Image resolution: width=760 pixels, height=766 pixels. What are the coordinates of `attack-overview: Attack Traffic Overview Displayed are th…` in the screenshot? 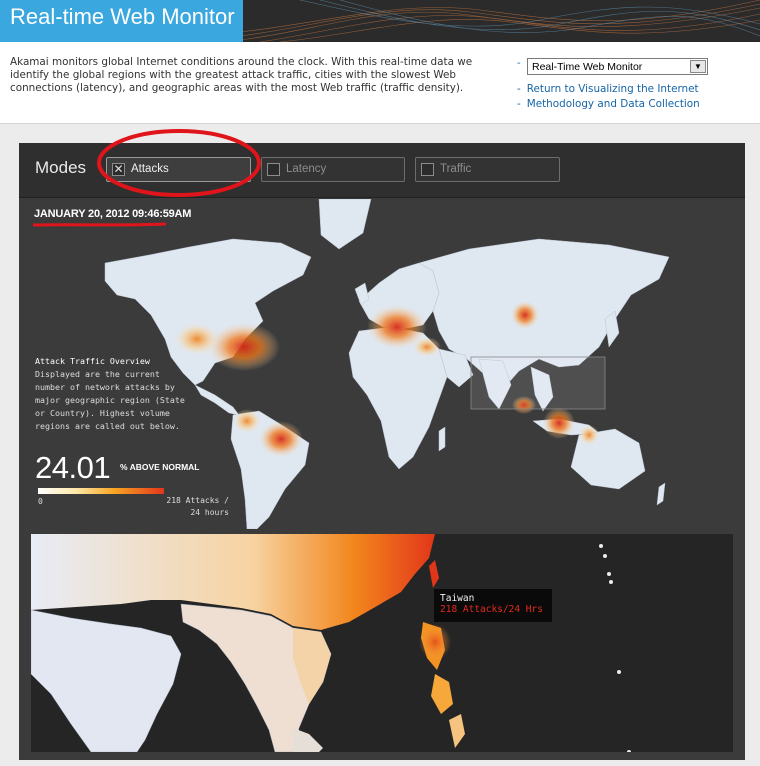 It's located at (110, 394).